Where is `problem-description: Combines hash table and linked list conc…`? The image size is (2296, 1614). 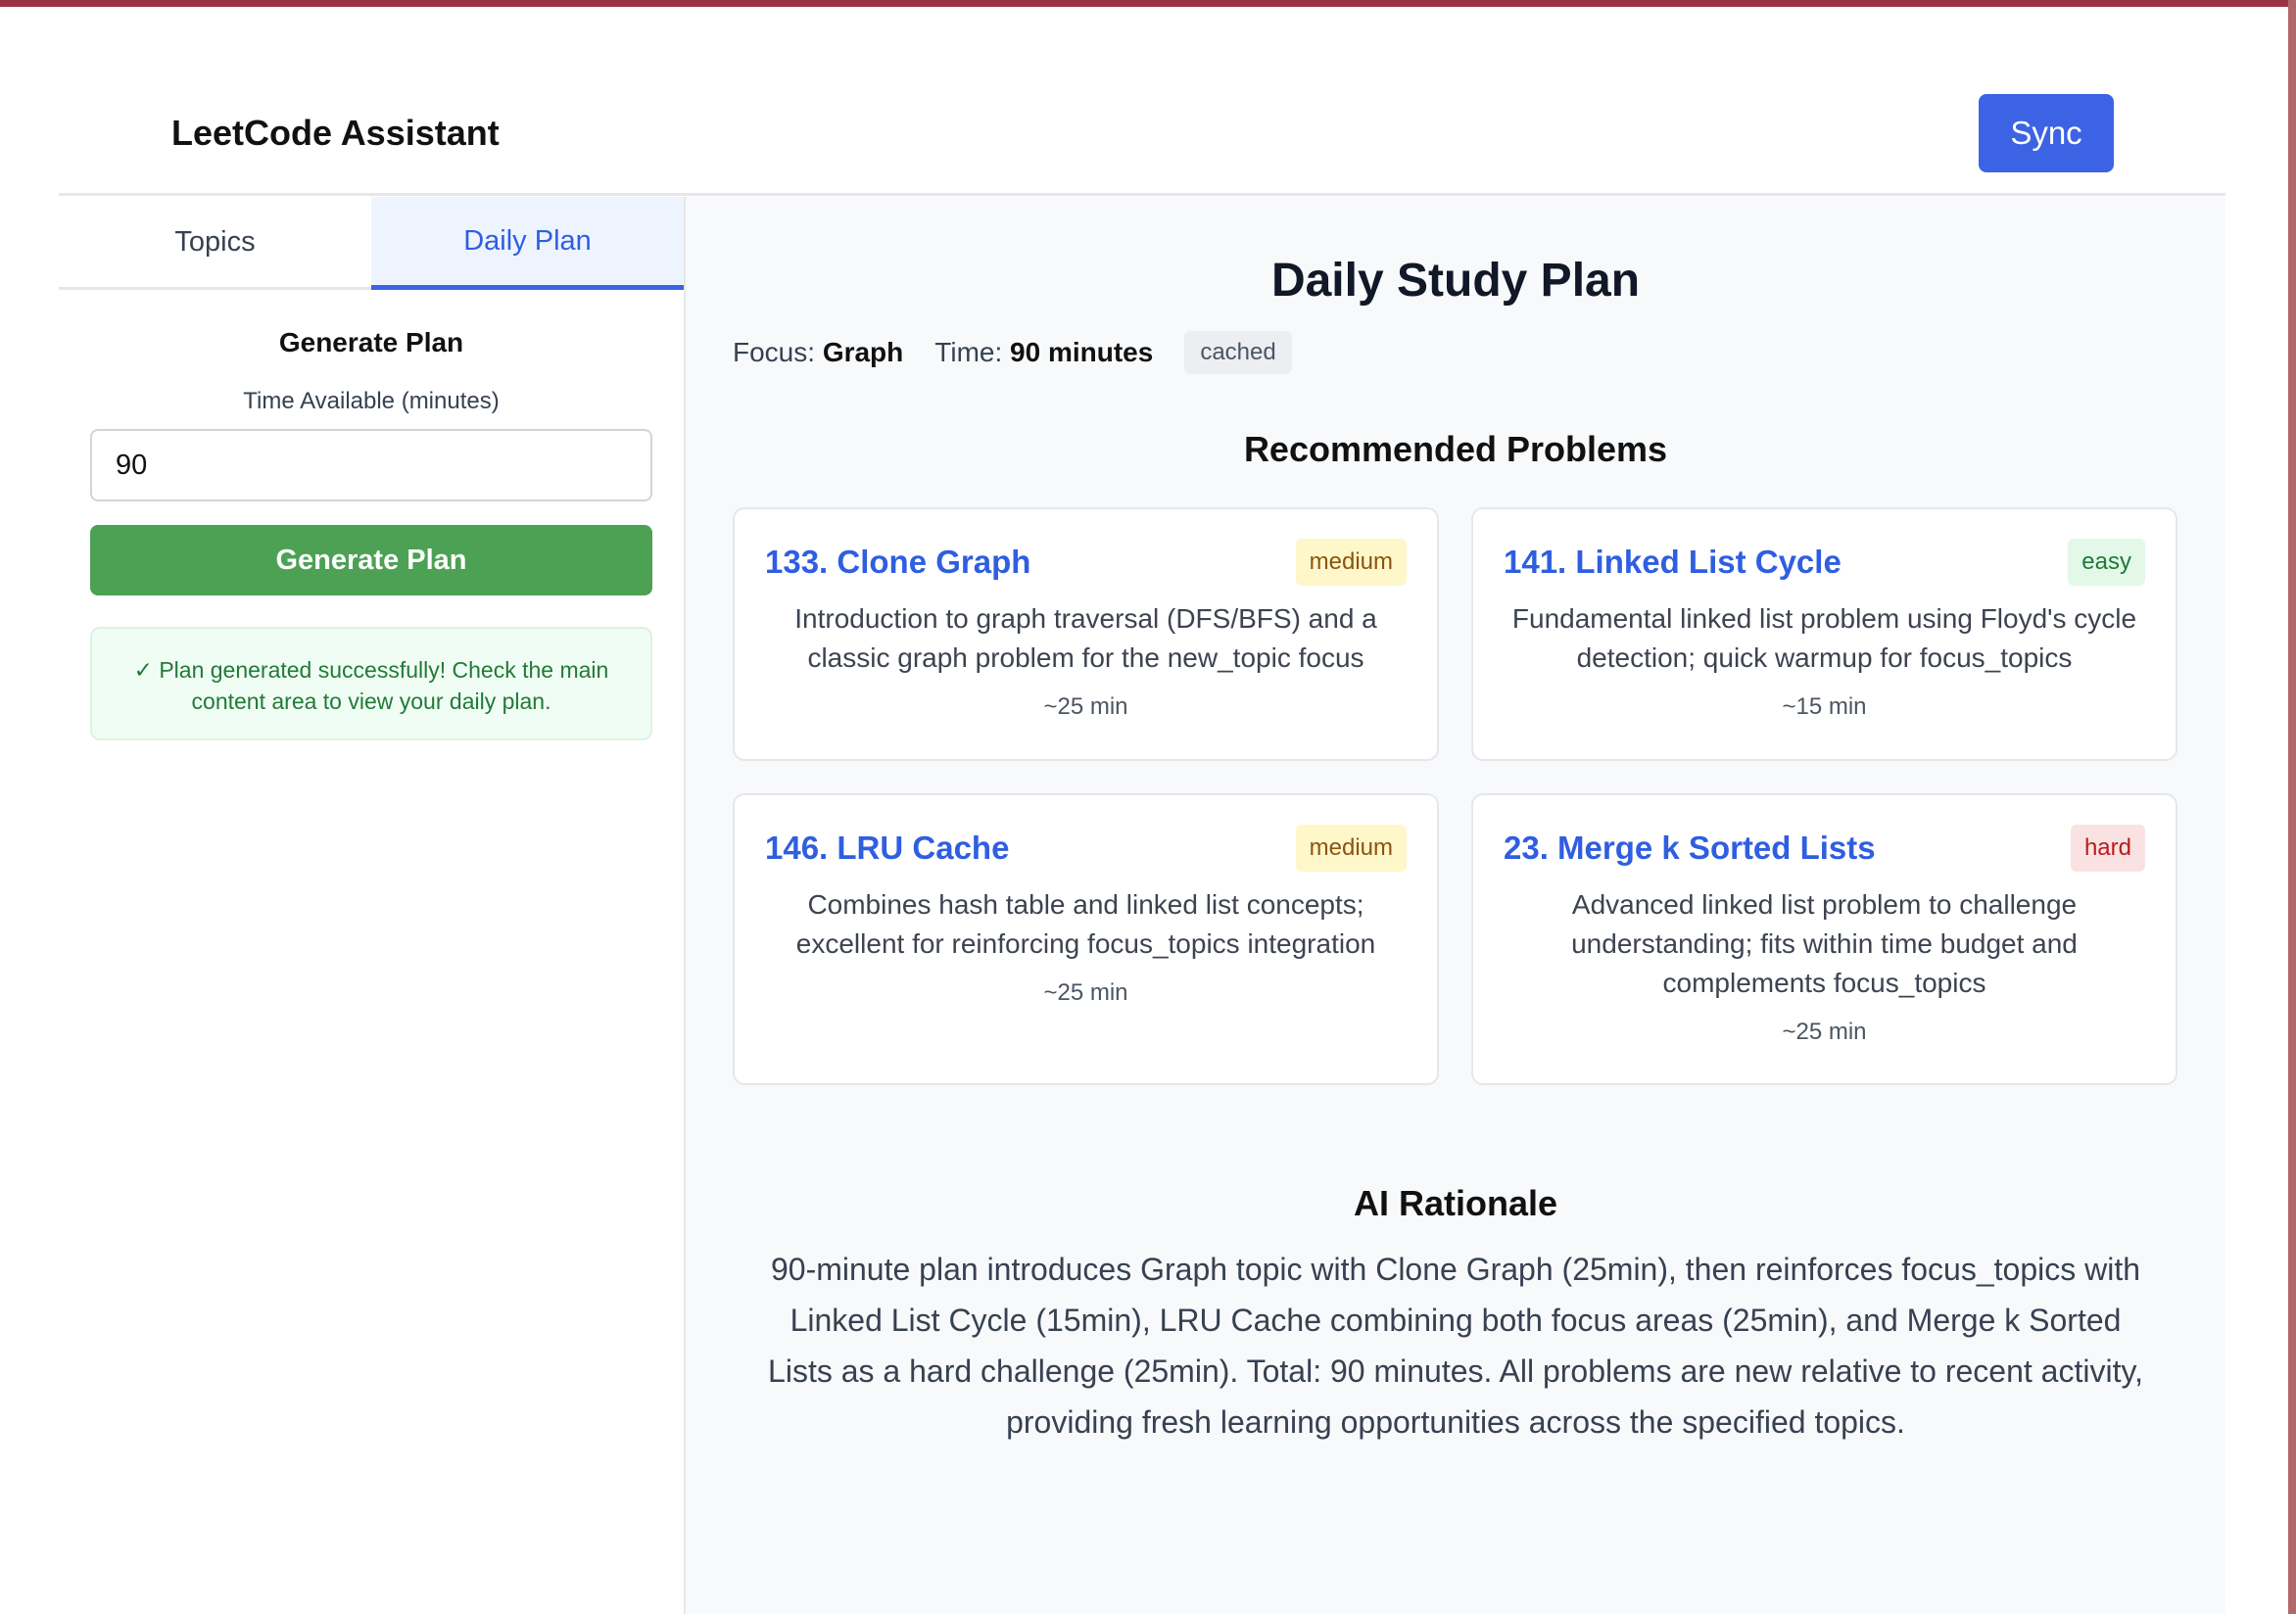
problem-description: Combines hash table and linked list conc… is located at coordinates (1085, 924).